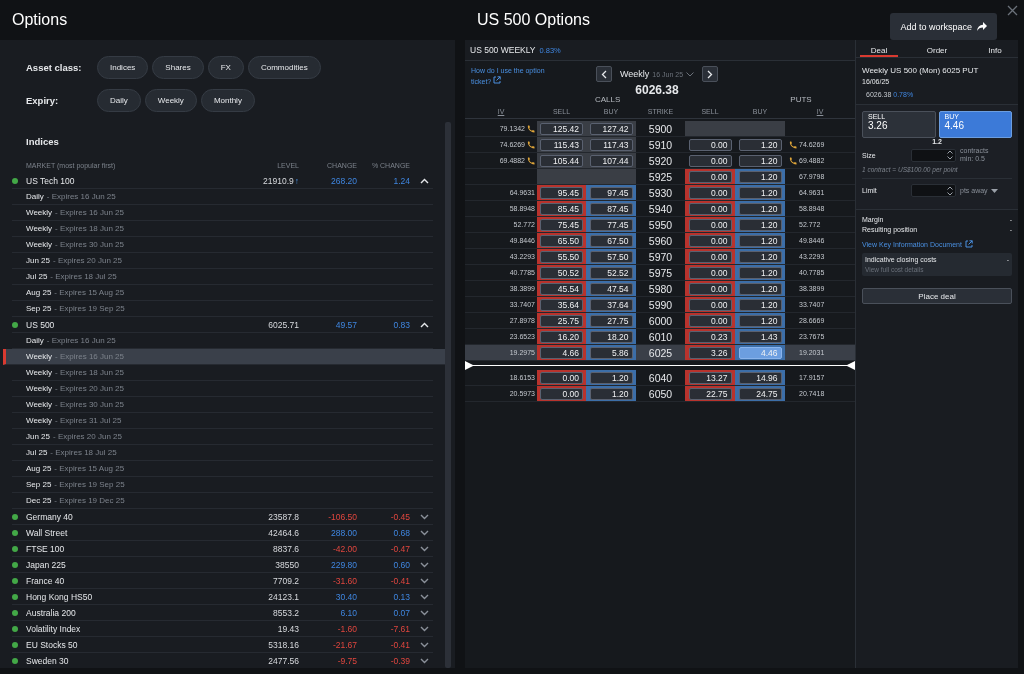  I want to click on sell-quote-button: 105.44, so click(561, 160).